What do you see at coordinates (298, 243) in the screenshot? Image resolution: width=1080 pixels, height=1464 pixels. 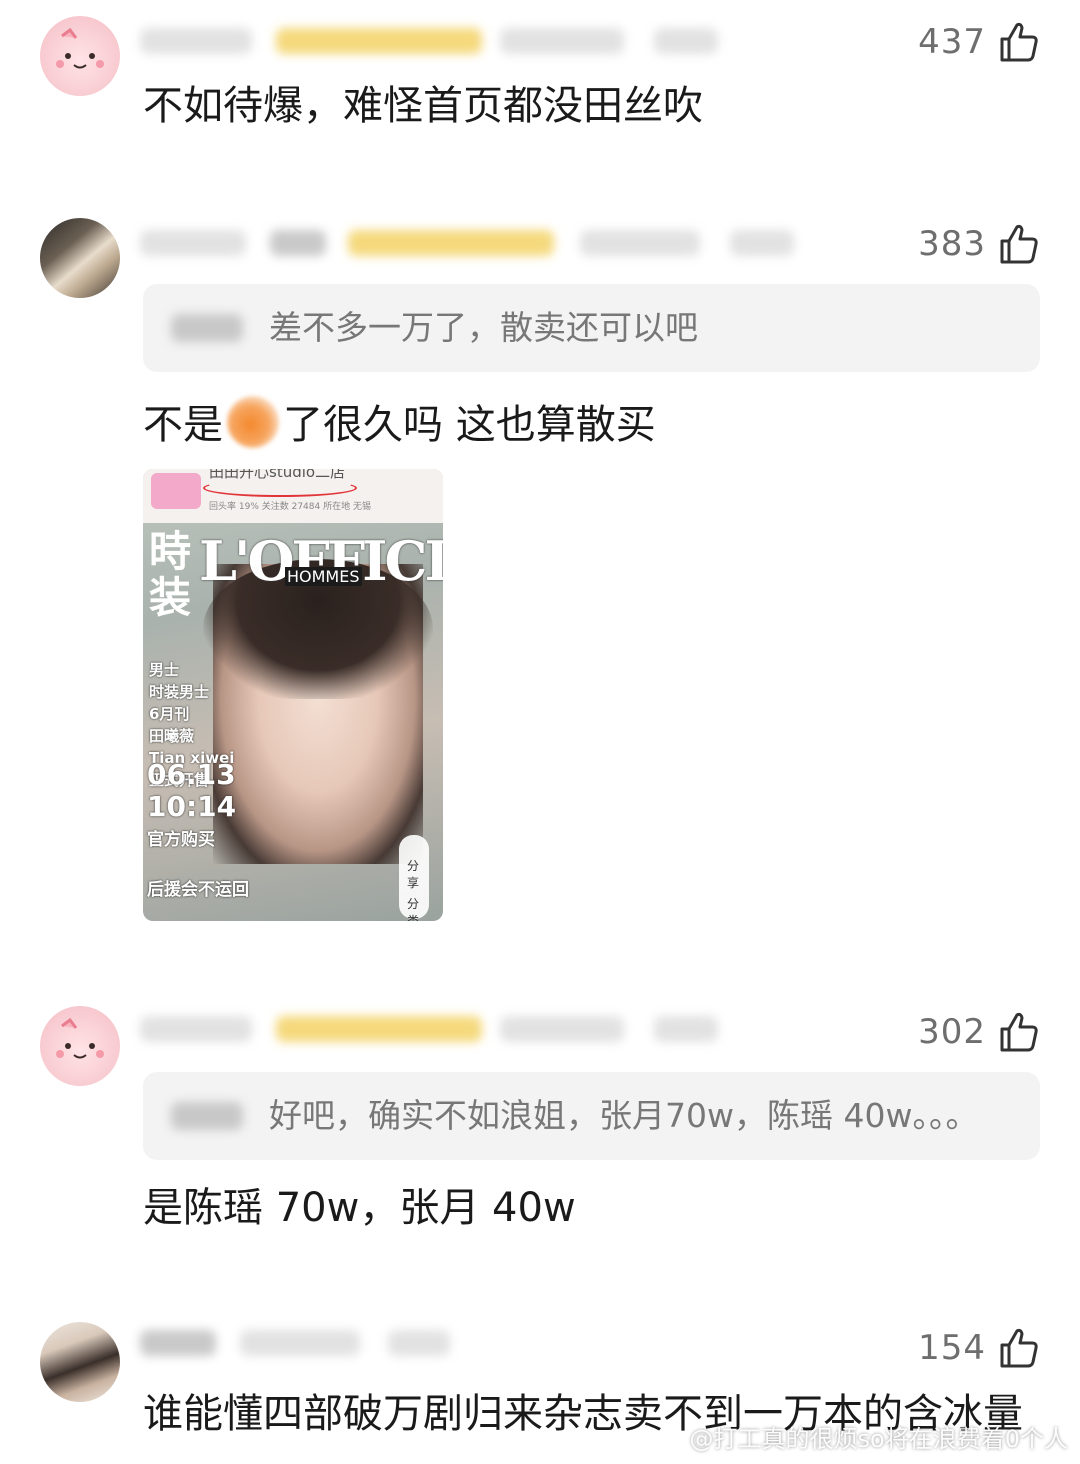 I see `tag-blurred` at bounding box center [298, 243].